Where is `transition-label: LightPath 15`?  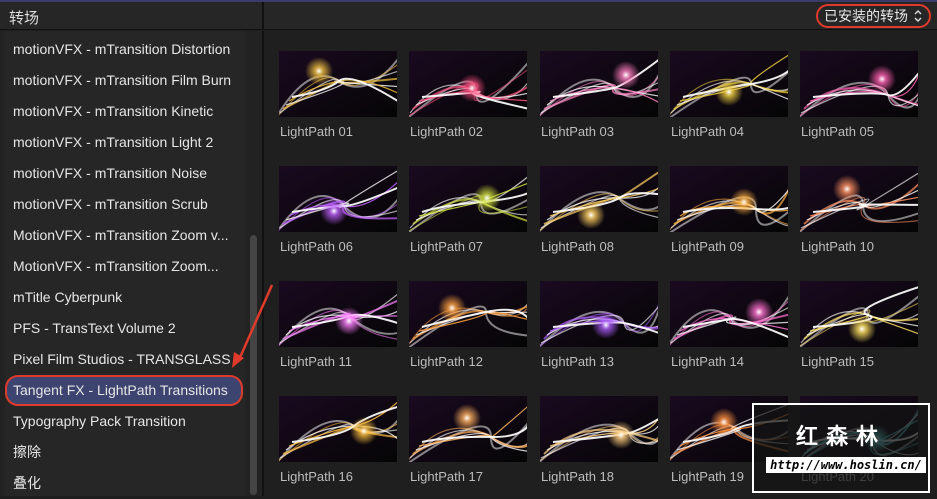
transition-label: LightPath 15 is located at coordinates (838, 361).